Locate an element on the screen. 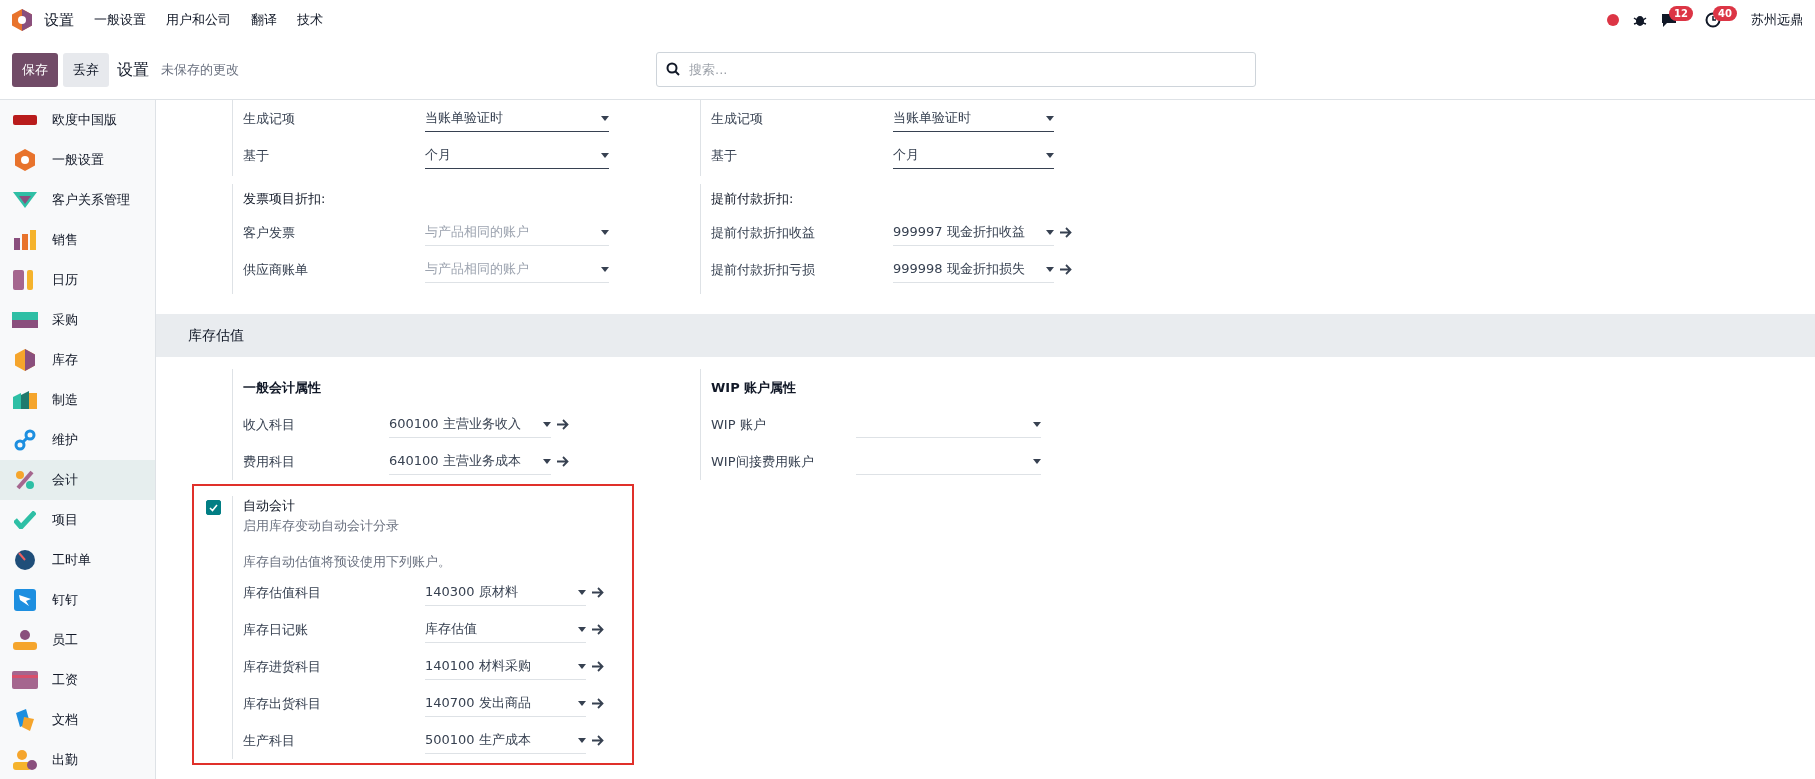 This screenshot has height=779, width=1815. sidebar-item: 维护 is located at coordinates (77, 440).